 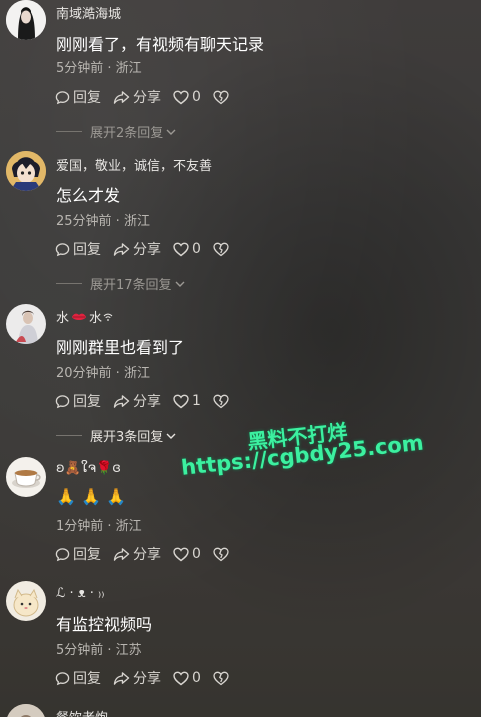 What do you see at coordinates (120, 347) in the screenshot?
I see `comment-text: 刚刚群里也看到了` at bounding box center [120, 347].